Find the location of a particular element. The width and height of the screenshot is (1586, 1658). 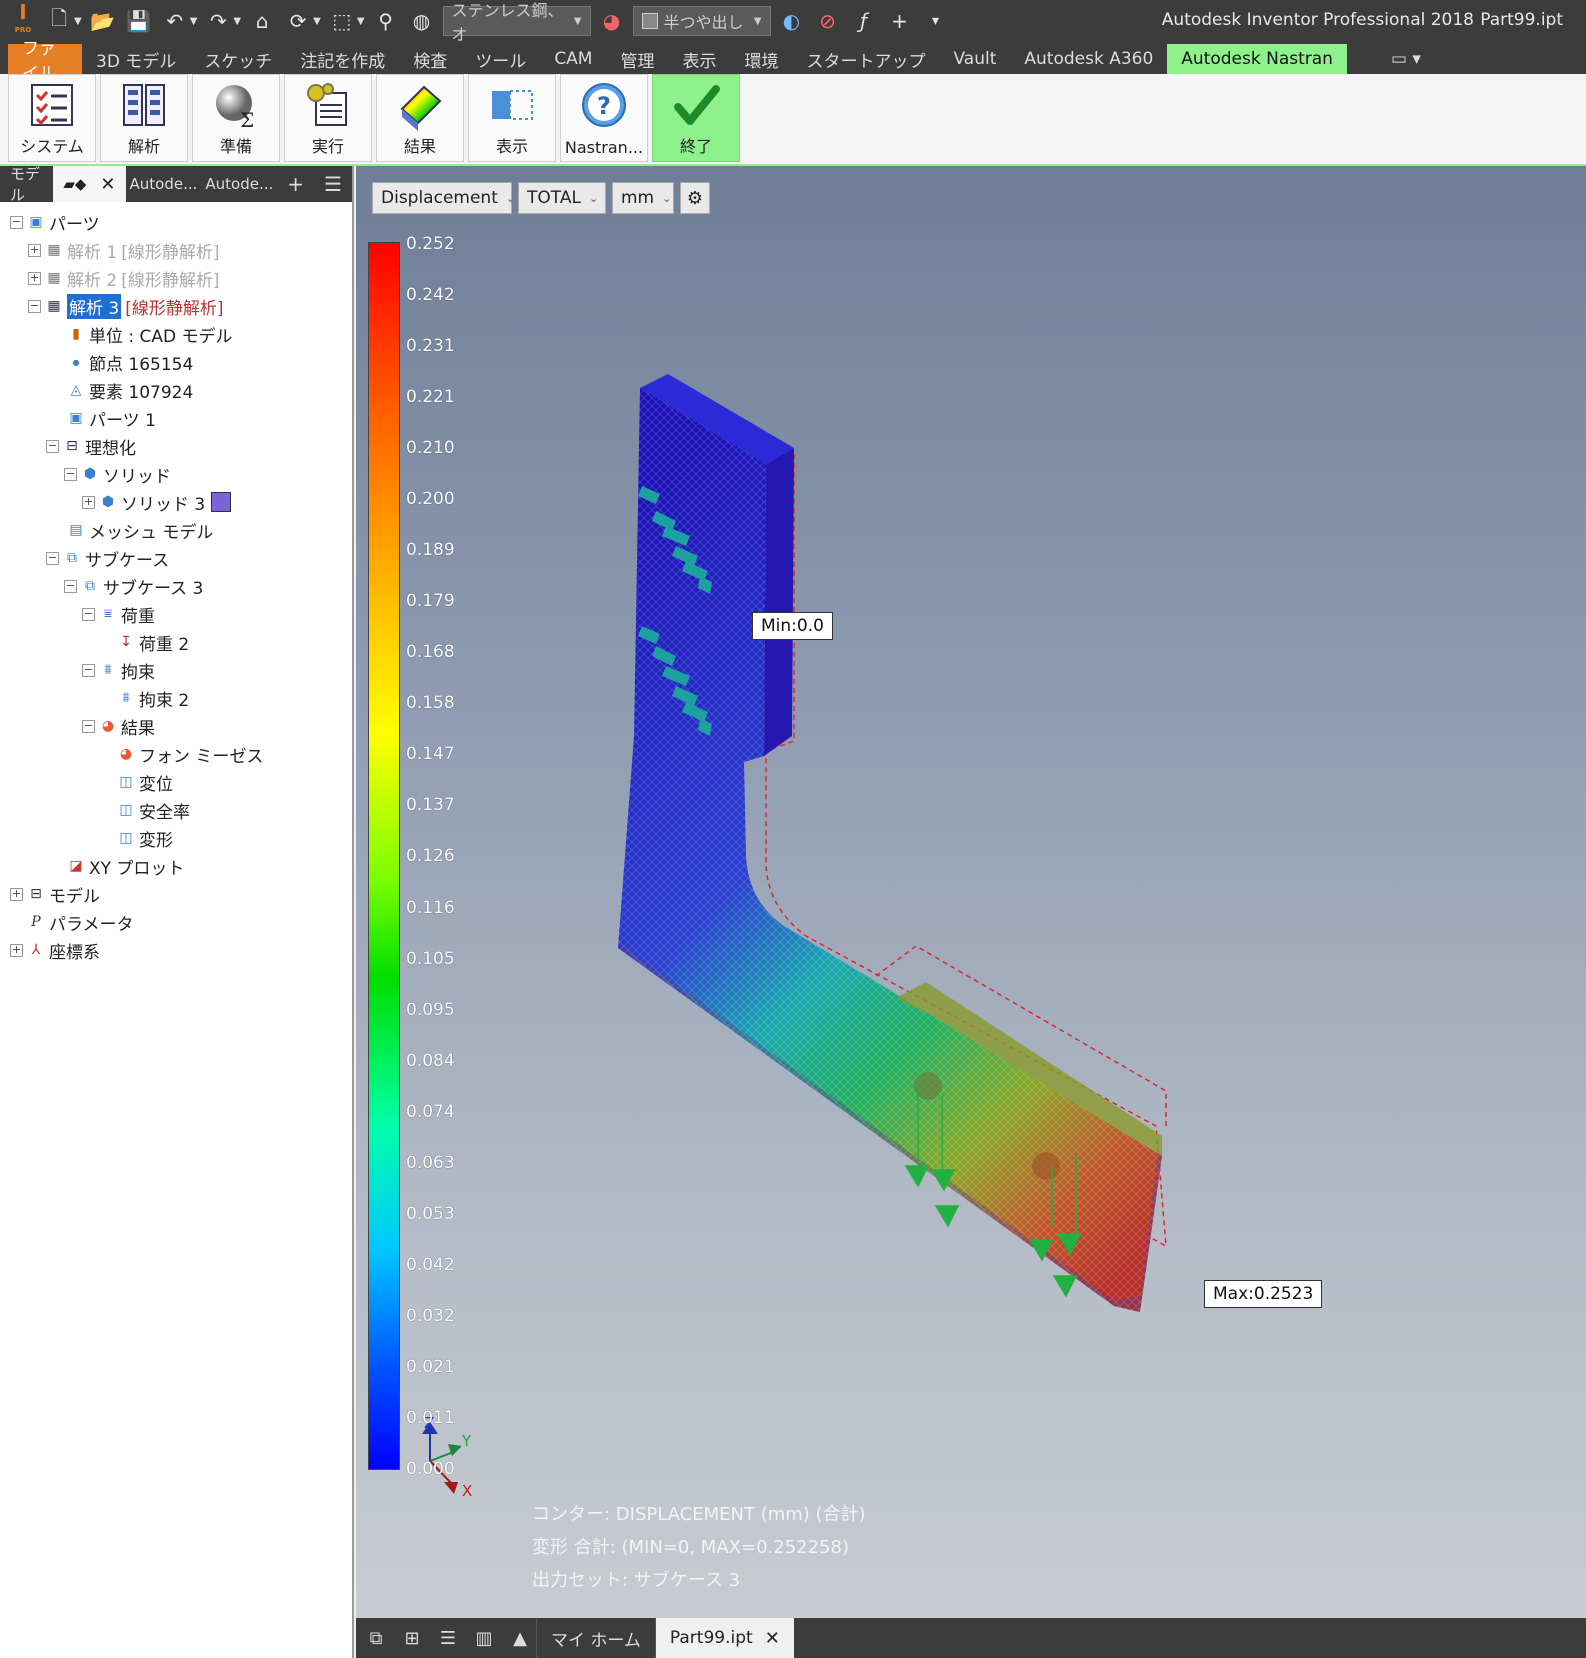

redo-dropdown-icon: ▼ is located at coordinates (237, 21).